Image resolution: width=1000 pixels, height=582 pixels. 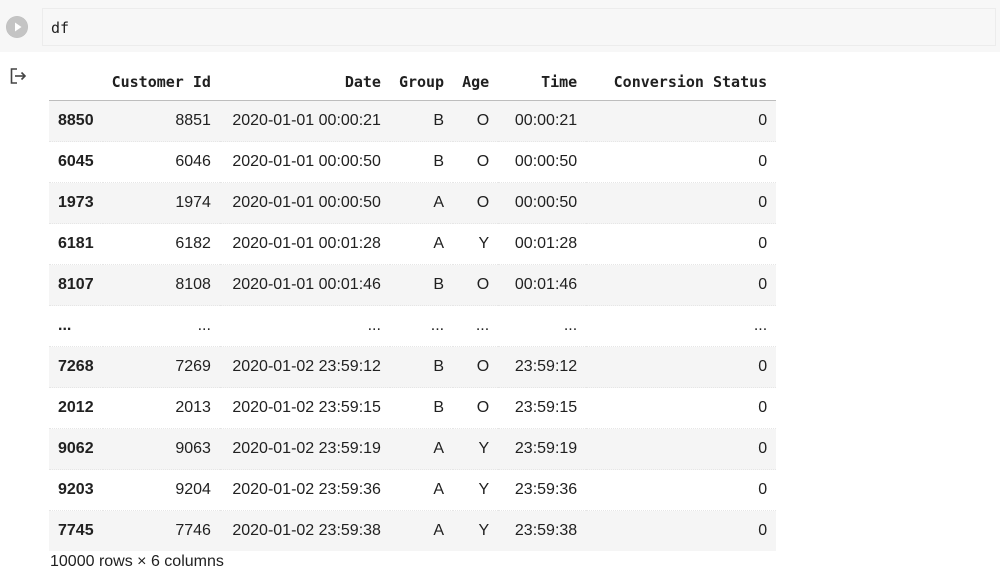 What do you see at coordinates (161, 244) in the screenshot?
I see `table-cell: 6182` at bounding box center [161, 244].